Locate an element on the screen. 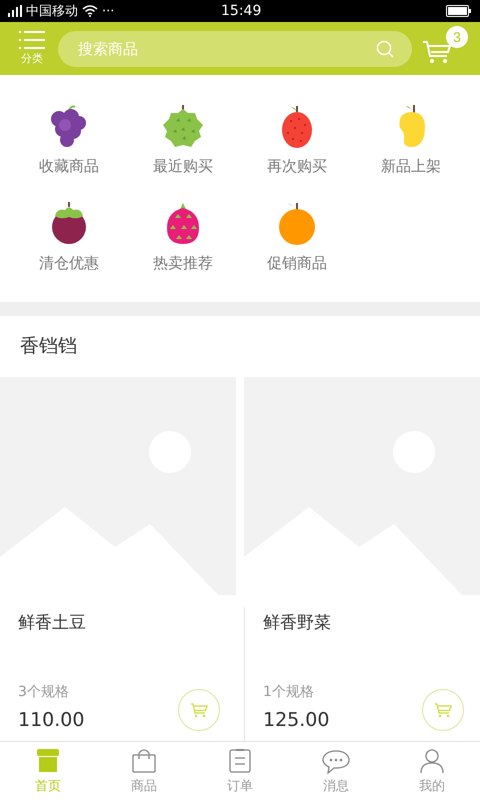 The image size is (480, 800). carrier-name: 中国移动 is located at coordinates (52, 11).